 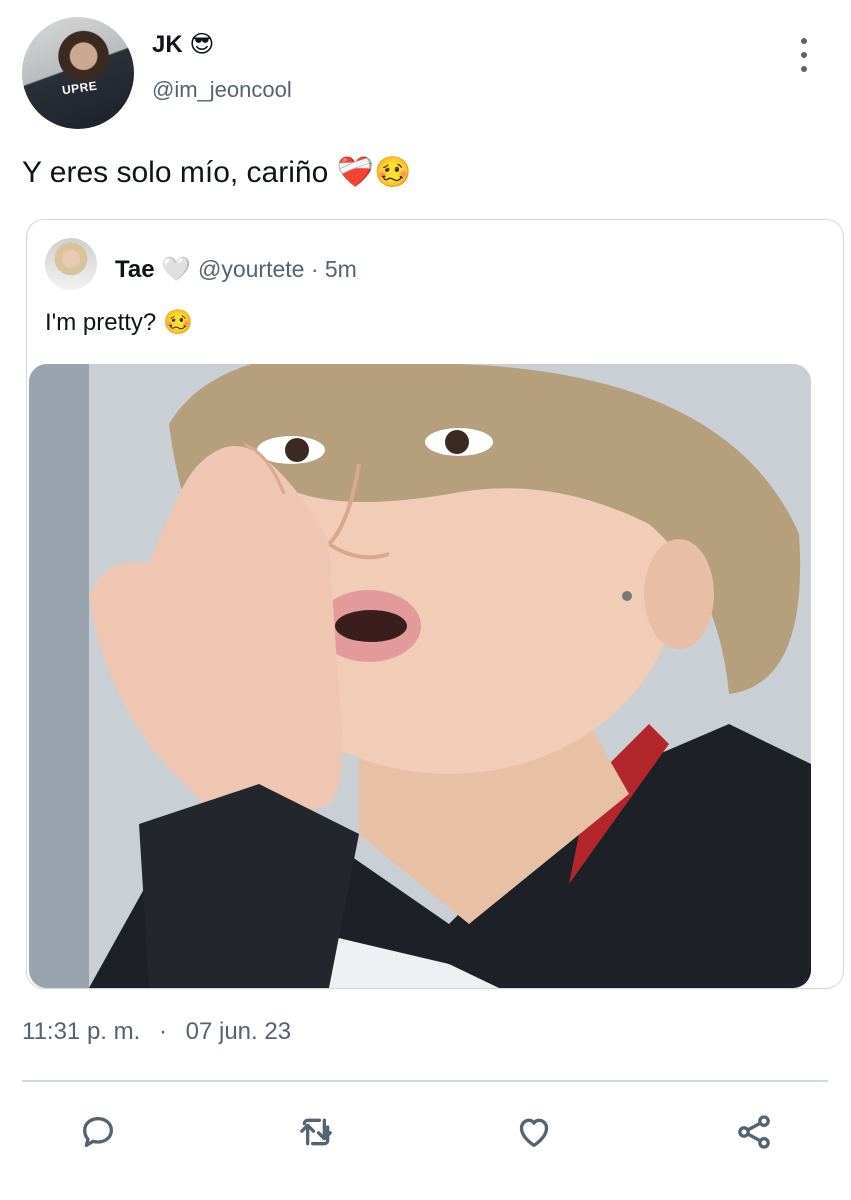 What do you see at coordinates (135, 269) in the screenshot?
I see `quoted-name-text: Tae` at bounding box center [135, 269].